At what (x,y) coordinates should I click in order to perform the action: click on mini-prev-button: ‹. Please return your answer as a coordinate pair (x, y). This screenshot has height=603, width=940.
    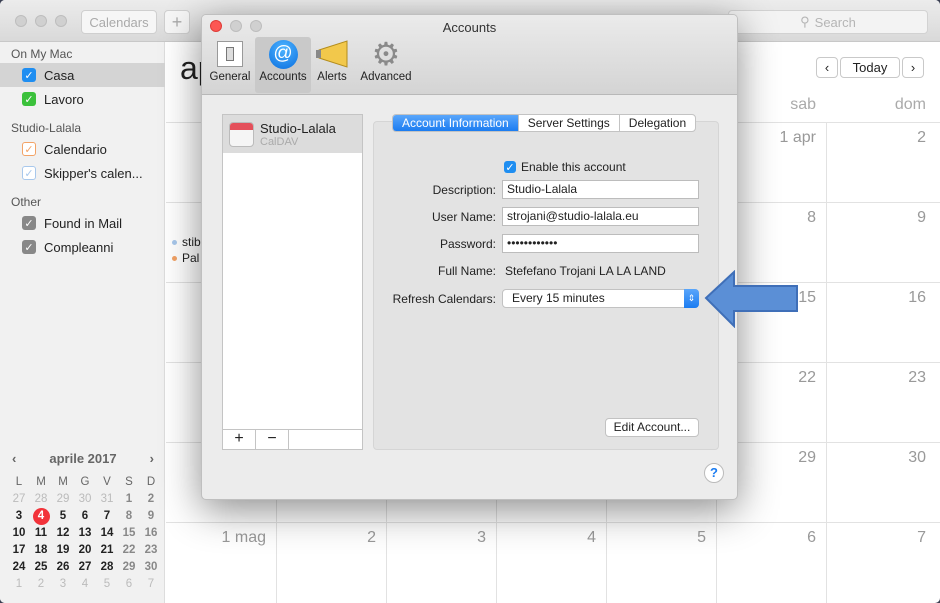
    Looking at the image, I should click on (14, 458).